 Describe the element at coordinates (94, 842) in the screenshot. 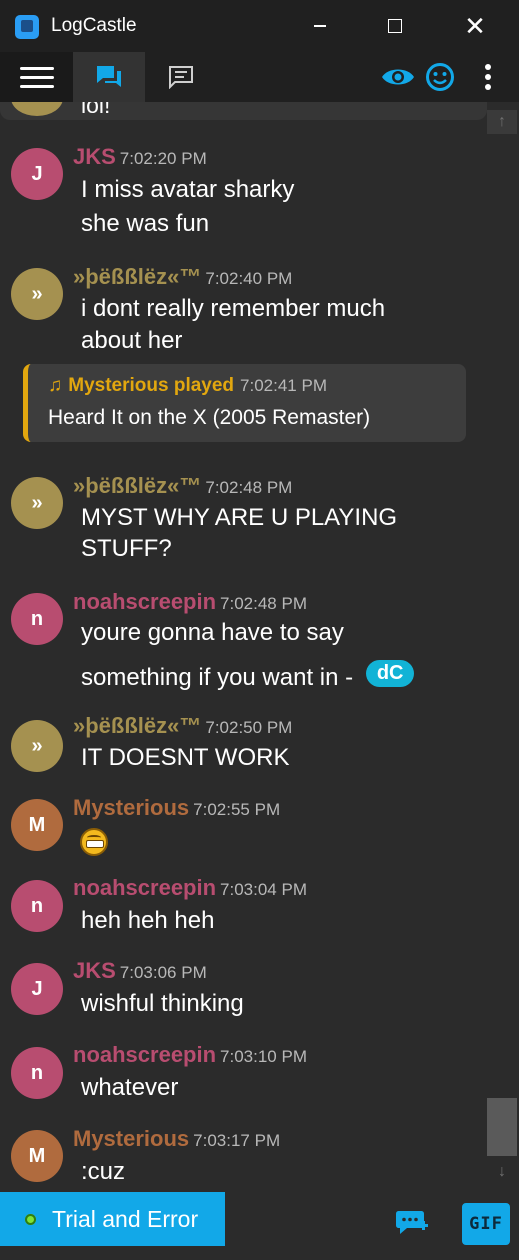

I see `grimace-emoji-icon` at that location.